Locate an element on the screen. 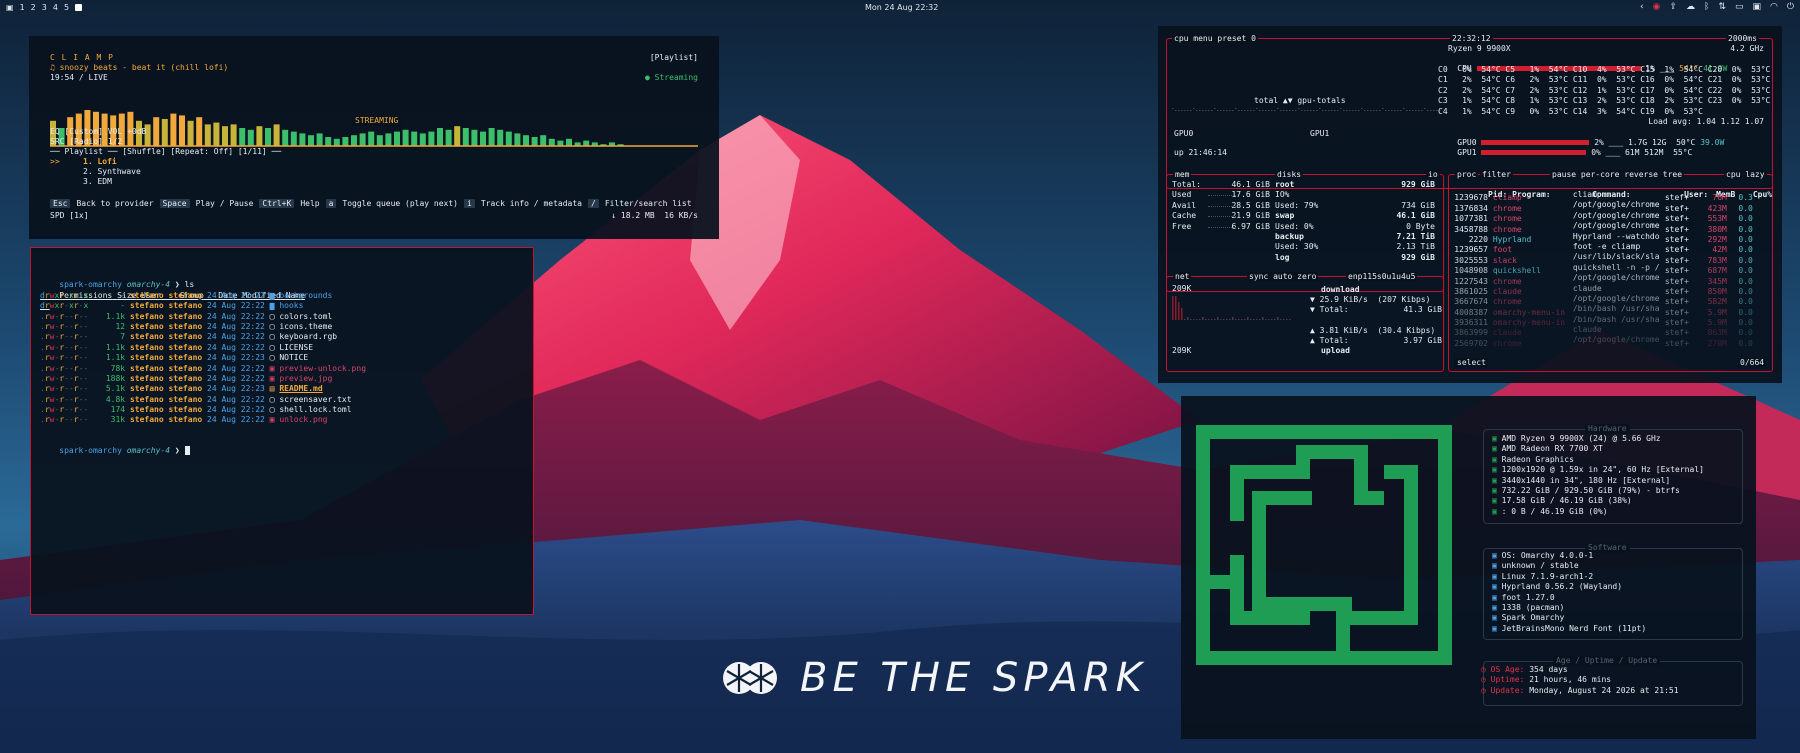 The width and height of the screenshot is (1800, 753). brand-logo: BE THE SPARK is located at coordinates (934, 678).